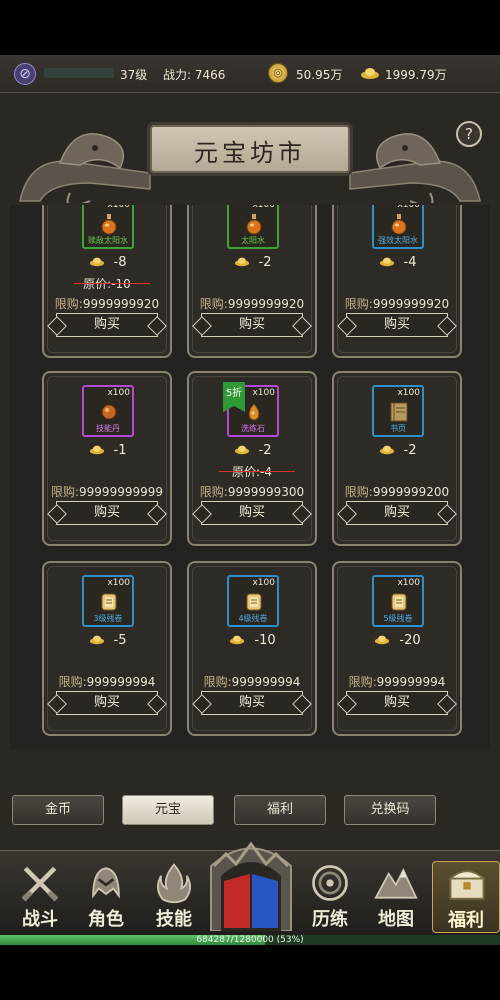 This screenshot has width=500, height=1000. What do you see at coordinates (107, 491) in the screenshot?
I see `purchase-limit: 限购:99999999999` at bounding box center [107, 491].